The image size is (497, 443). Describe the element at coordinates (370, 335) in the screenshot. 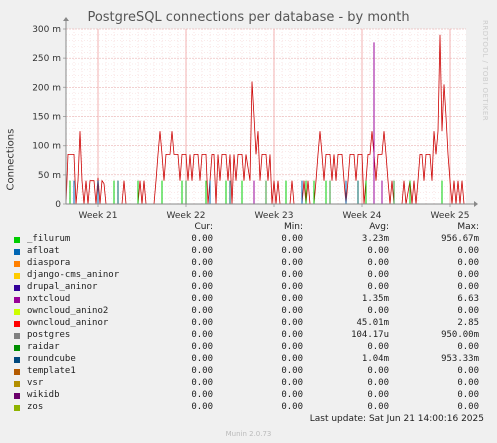

I see `legend-value-avg: 104.17u` at that location.